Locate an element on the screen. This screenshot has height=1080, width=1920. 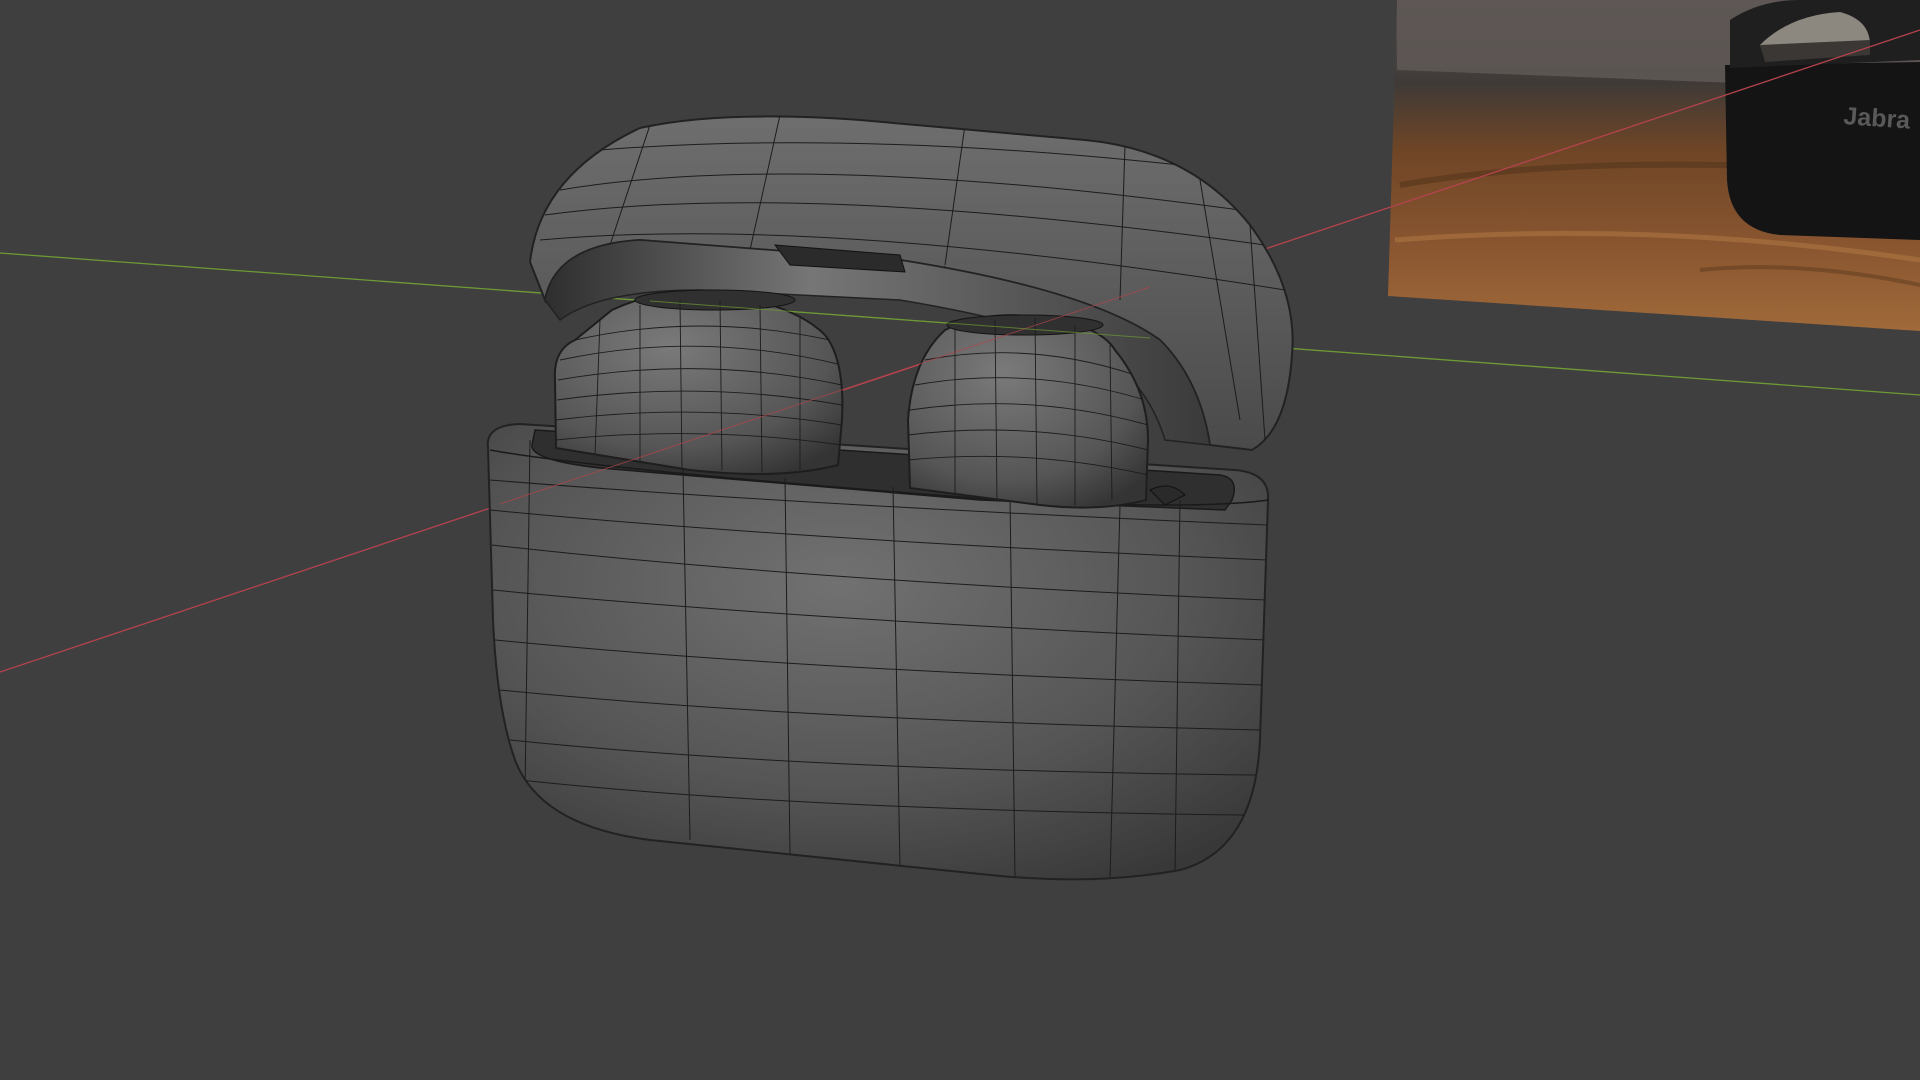
earbud-left is located at coordinates (698, 382).